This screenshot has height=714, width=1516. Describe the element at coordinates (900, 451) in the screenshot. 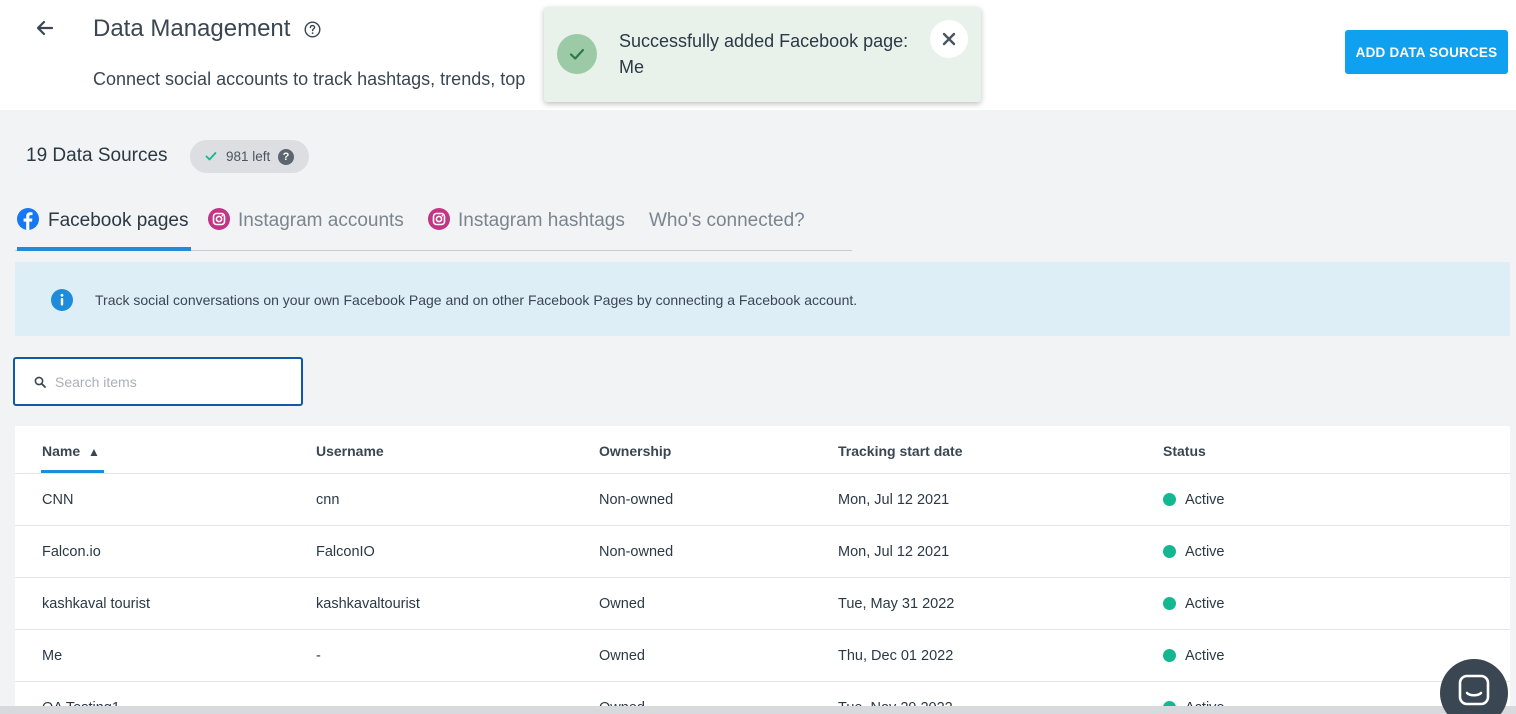

I see `column-header-tracking-start-date: Tracking start date` at that location.